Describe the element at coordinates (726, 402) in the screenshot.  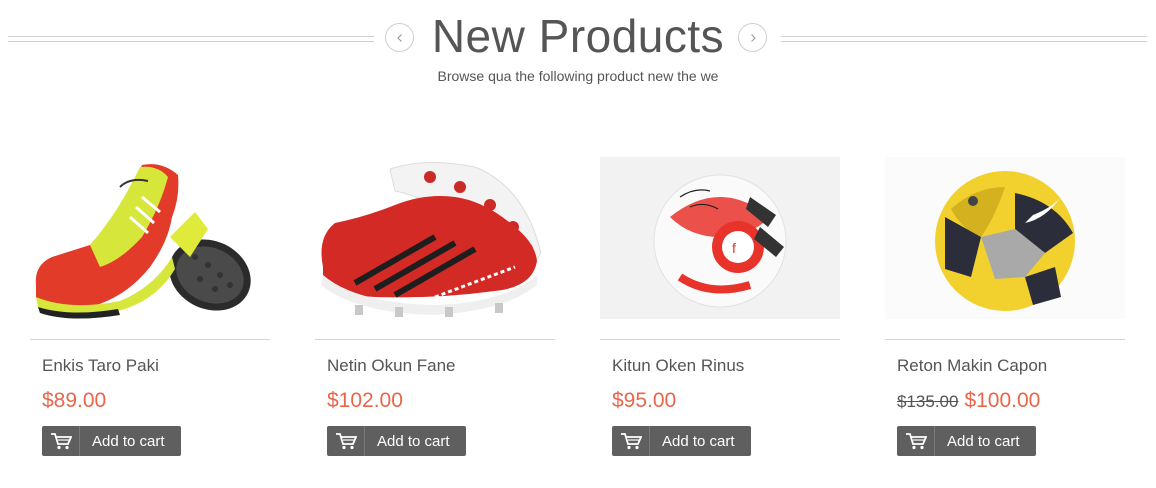
I see `product-price-row: $95.00` at that location.